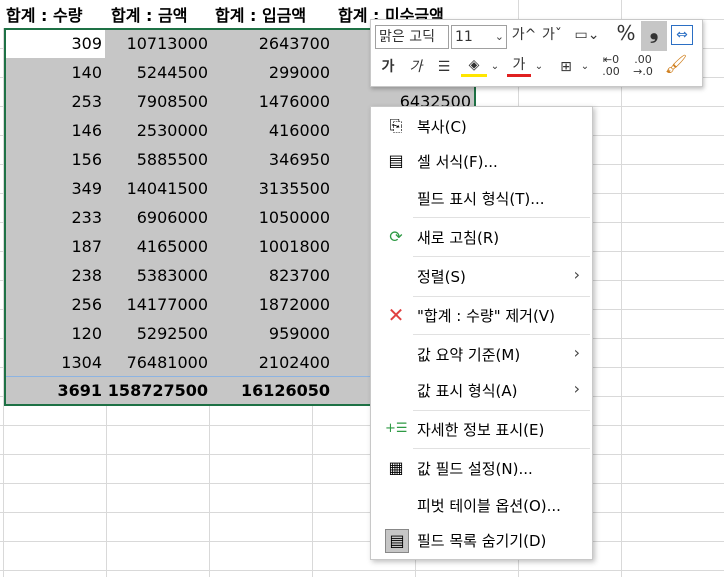 This screenshot has height=577, width=724. What do you see at coordinates (519, 66) in the screenshot?
I see `font-color-button: 가` at bounding box center [519, 66].